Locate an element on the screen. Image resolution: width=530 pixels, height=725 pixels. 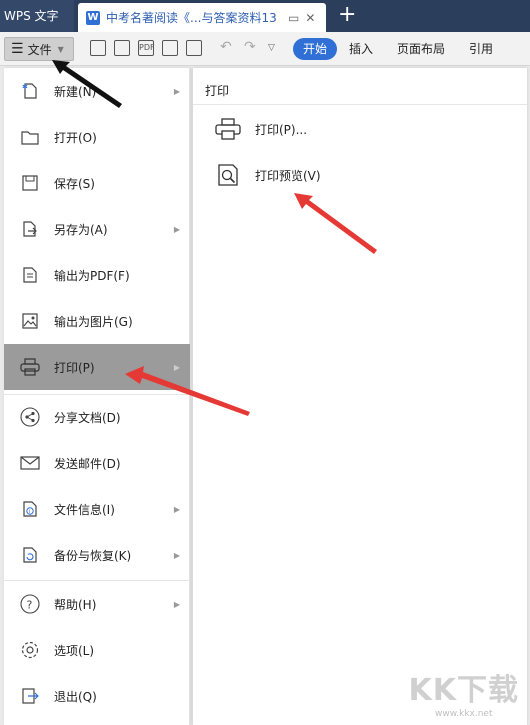
pdf-icon: PDF is located at coordinates (146, 48).